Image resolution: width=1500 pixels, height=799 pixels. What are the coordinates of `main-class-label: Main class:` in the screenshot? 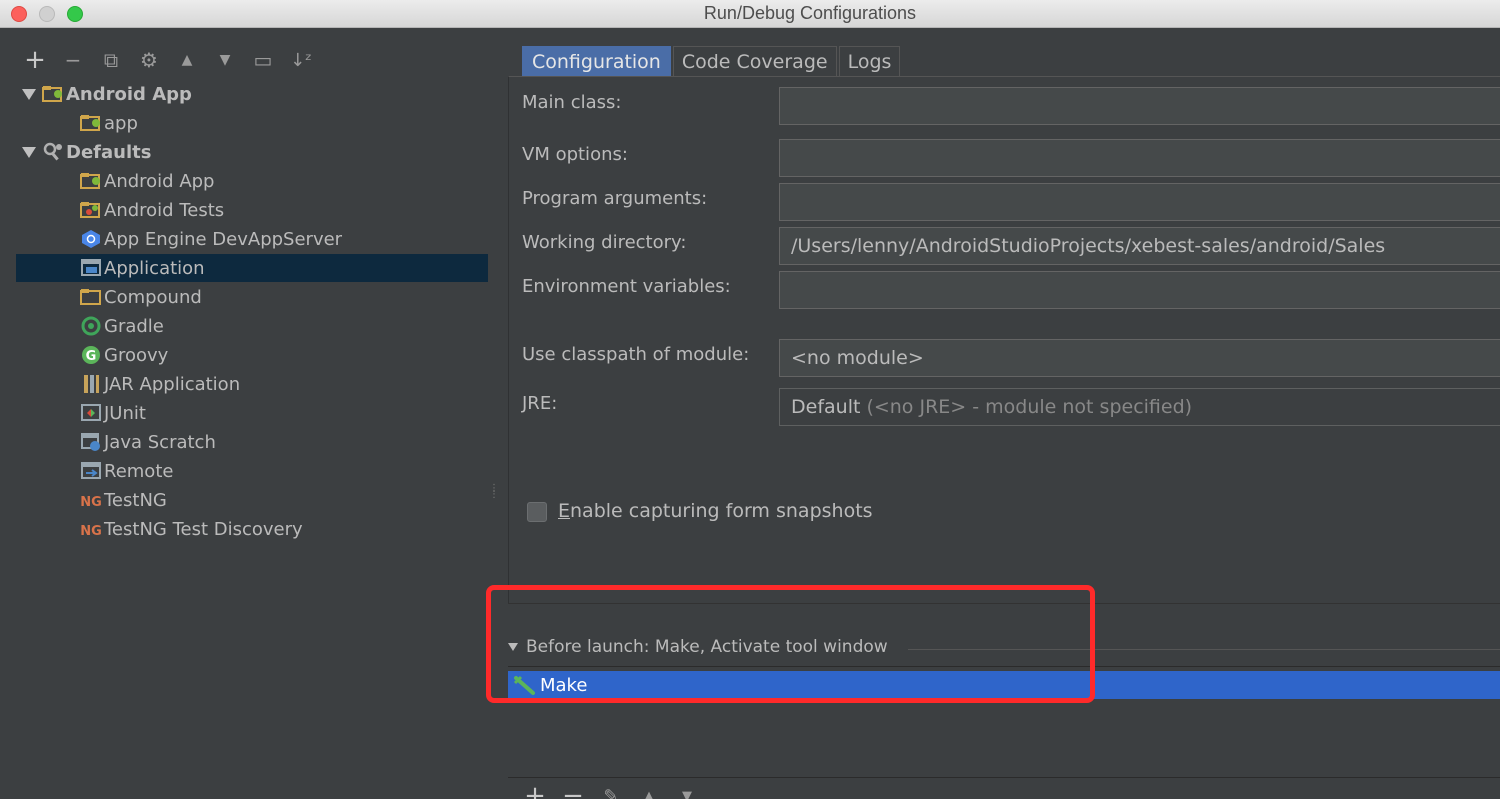 It's located at (572, 102).